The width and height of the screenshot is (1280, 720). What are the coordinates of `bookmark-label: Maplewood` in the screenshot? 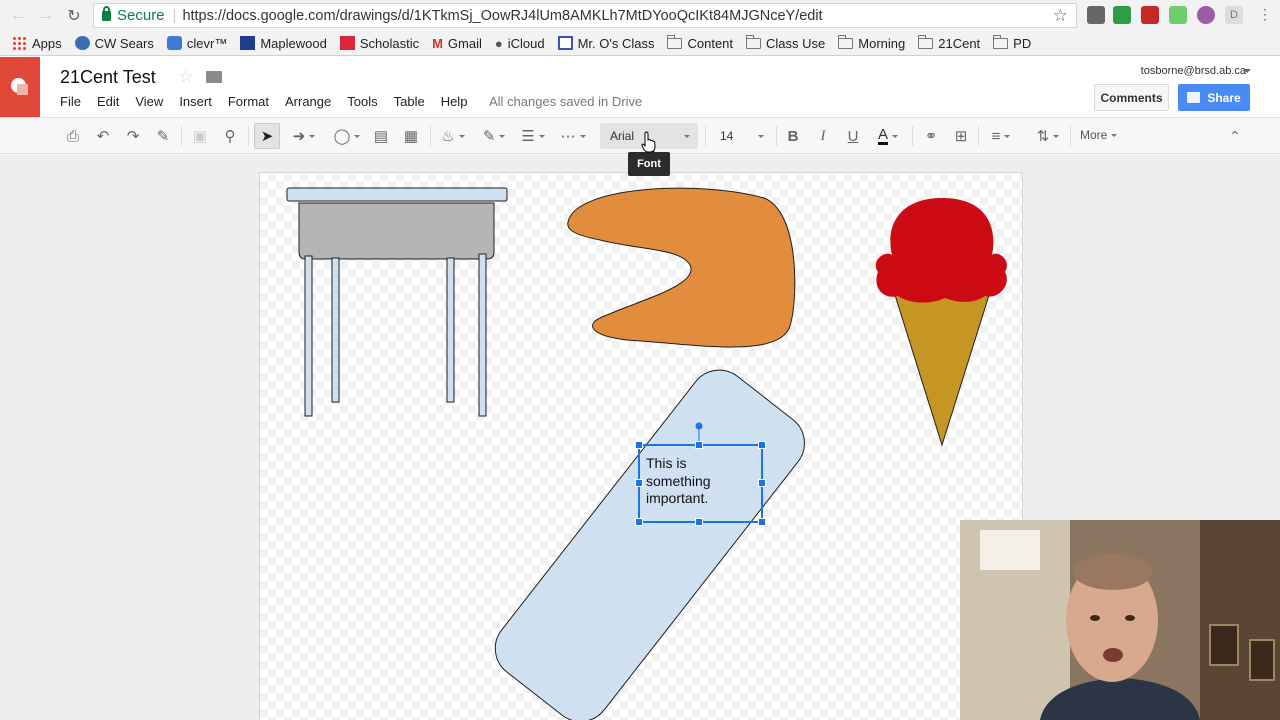 It's located at (293, 43).